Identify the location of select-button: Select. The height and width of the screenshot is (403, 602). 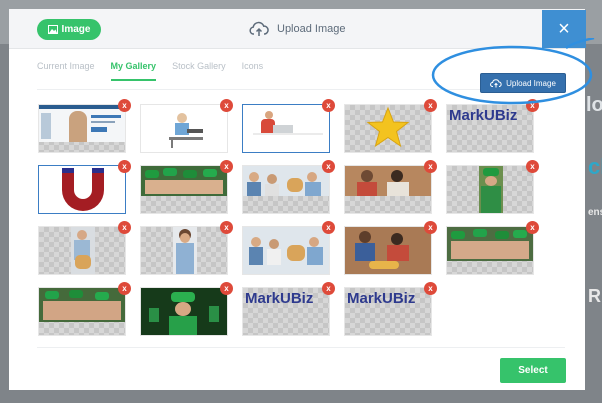
(533, 370).